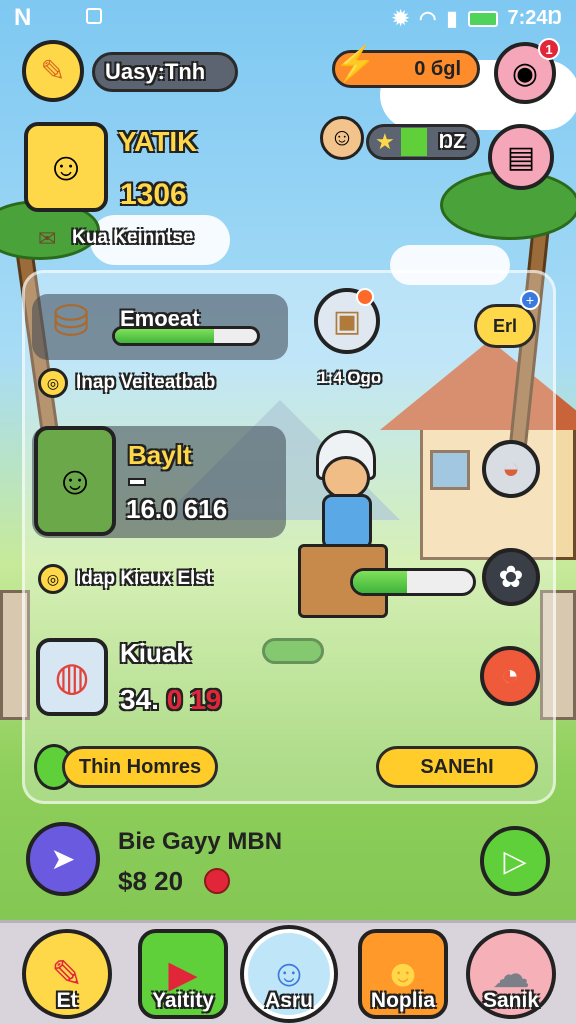 The image size is (576, 1024). Describe the element at coordinates (194, 699) in the screenshot. I see `task-3-stat-red: 0 19` at that location.